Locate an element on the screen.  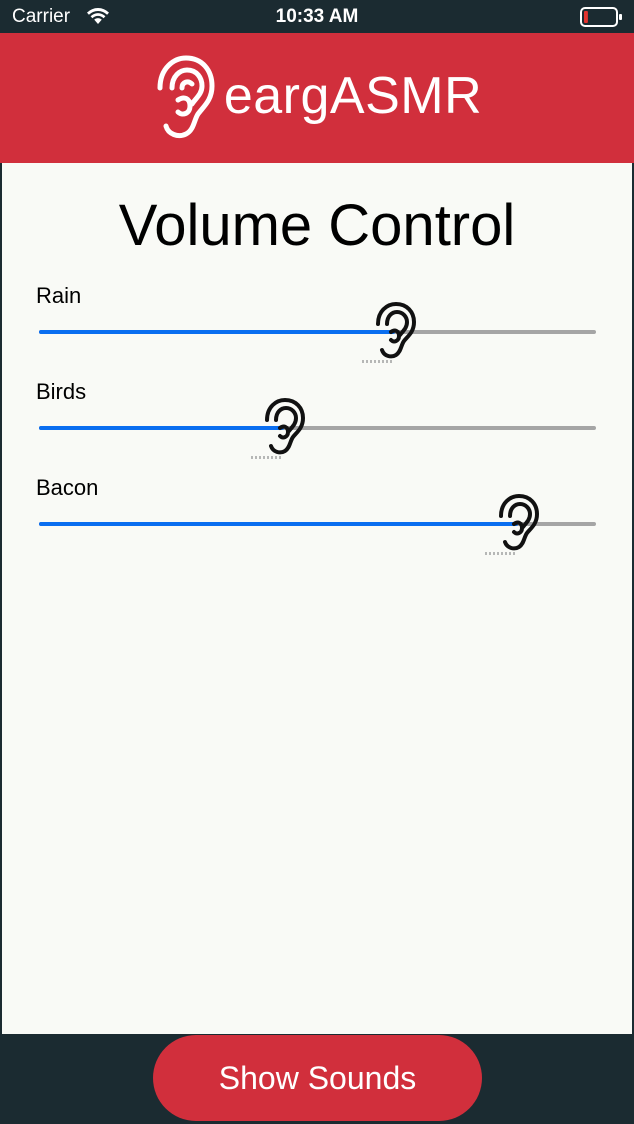
status-time: 10:33 AM is located at coordinates (317, 16).